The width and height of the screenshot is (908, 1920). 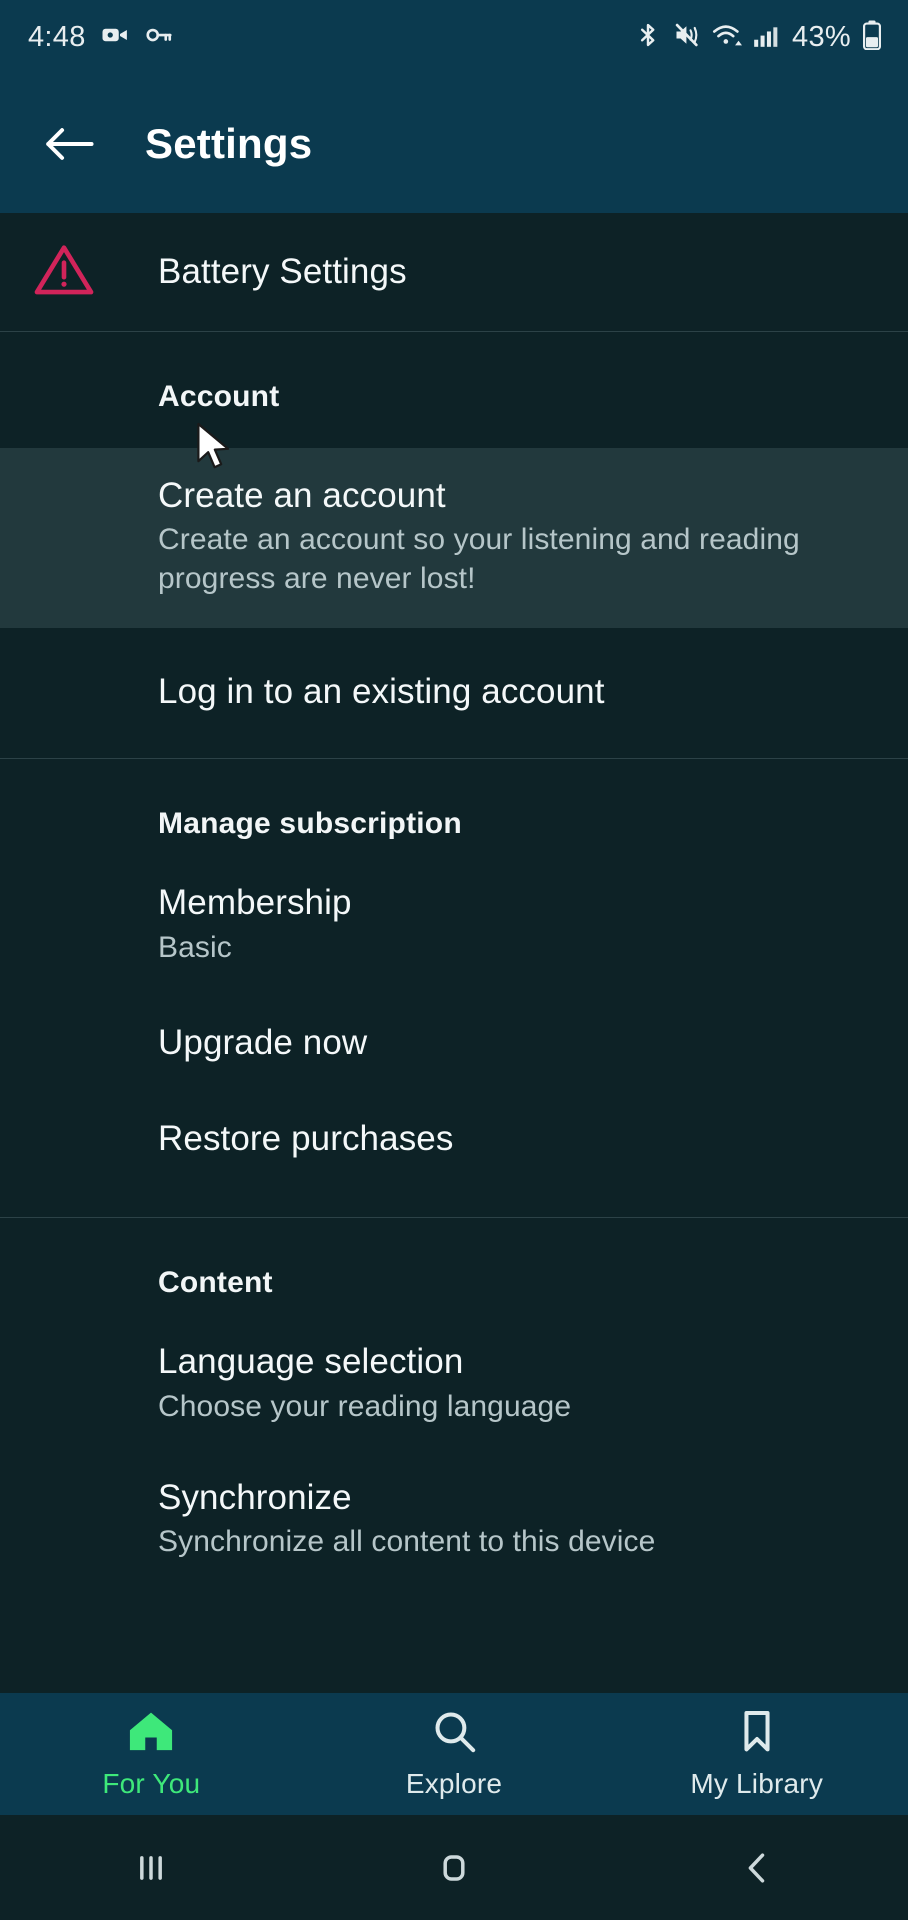 I want to click on app-bar: Settings, so click(x=454, y=144).